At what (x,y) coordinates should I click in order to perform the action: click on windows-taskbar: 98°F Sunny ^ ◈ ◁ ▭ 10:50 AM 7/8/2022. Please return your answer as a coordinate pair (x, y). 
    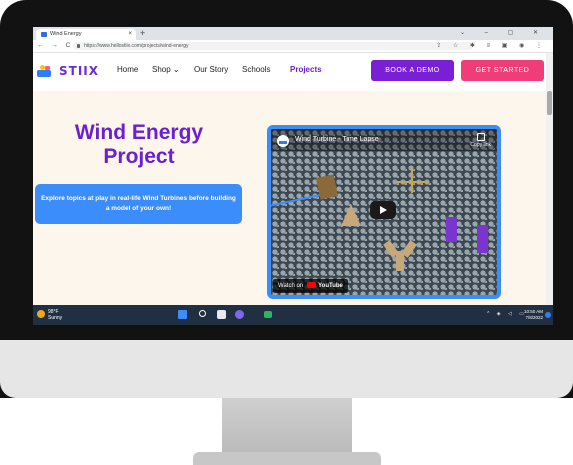
    Looking at the image, I should click on (293, 315).